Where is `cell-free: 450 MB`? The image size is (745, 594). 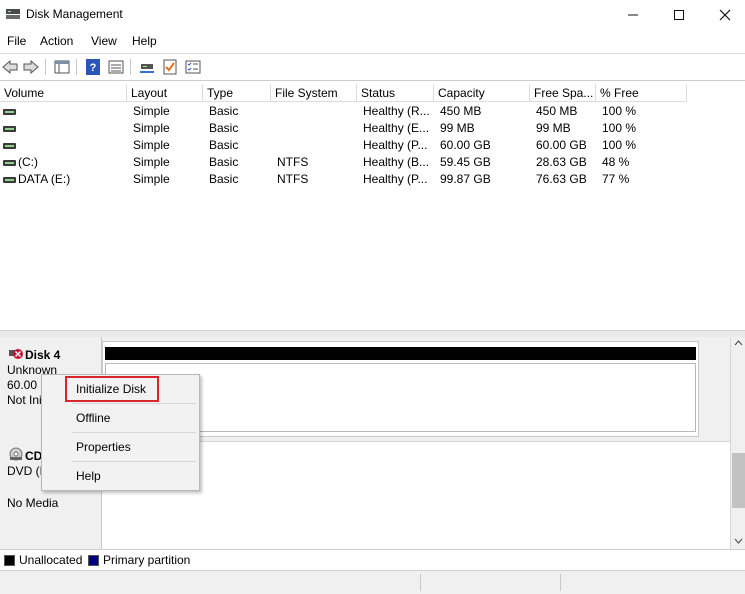 cell-free: 450 MB is located at coordinates (557, 111).